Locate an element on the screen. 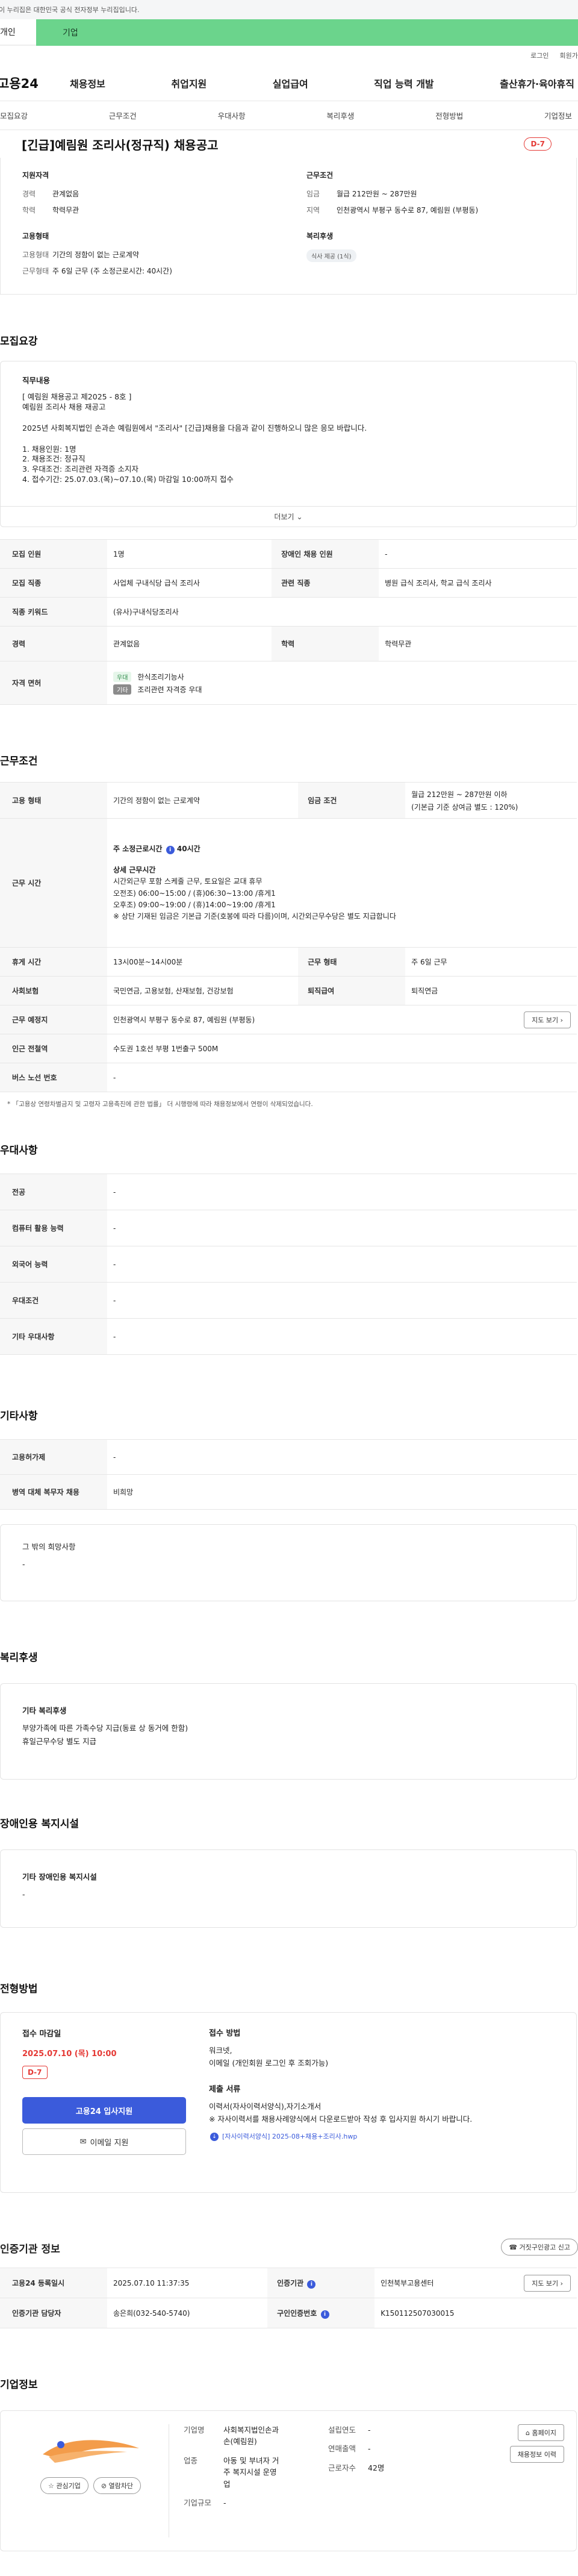 This screenshot has width=578, height=2576. cell-key: 외국어 능력 is located at coordinates (53, 1265).